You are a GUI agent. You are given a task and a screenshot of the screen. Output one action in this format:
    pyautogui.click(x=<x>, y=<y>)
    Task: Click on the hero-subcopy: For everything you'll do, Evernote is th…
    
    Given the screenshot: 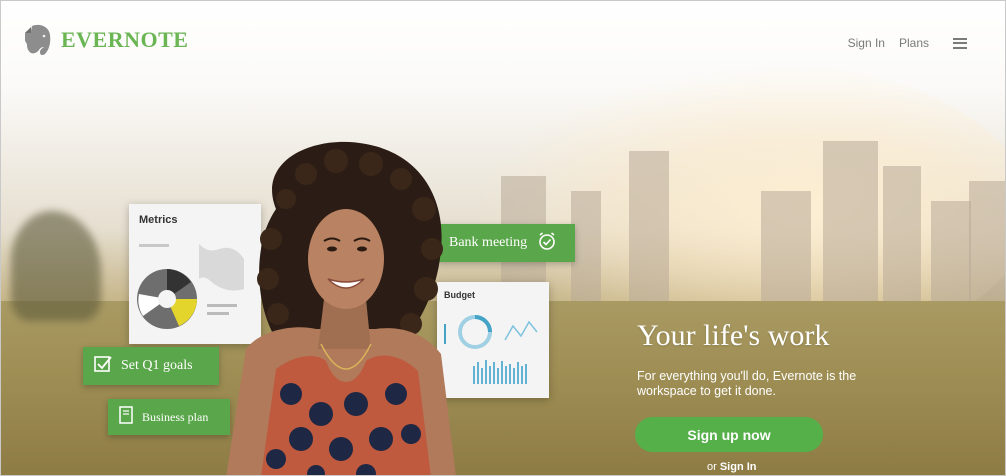 What is the action you would take?
    pyautogui.click(x=747, y=383)
    